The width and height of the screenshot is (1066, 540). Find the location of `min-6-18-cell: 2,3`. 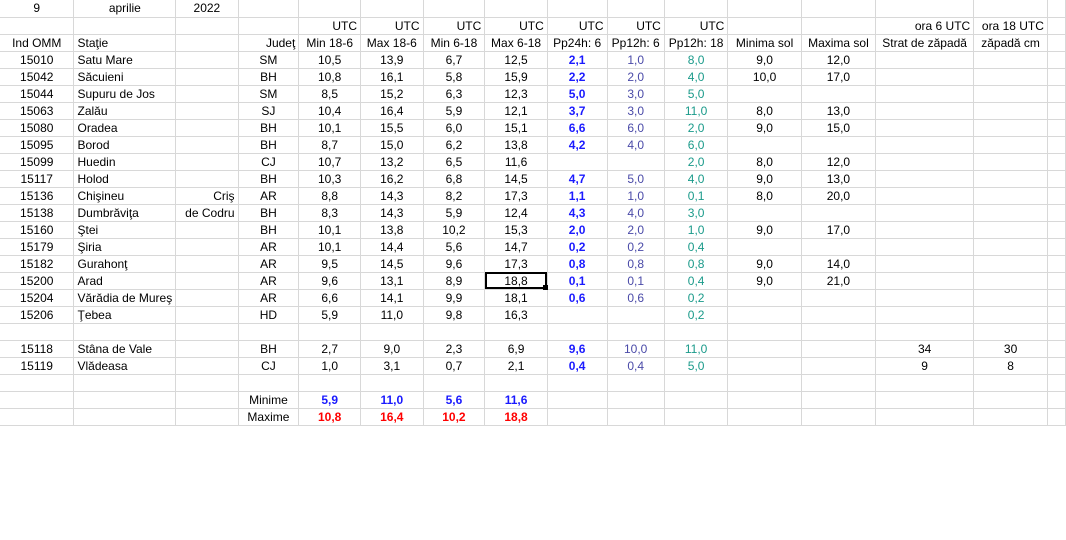

min-6-18-cell: 2,3 is located at coordinates (454, 349).